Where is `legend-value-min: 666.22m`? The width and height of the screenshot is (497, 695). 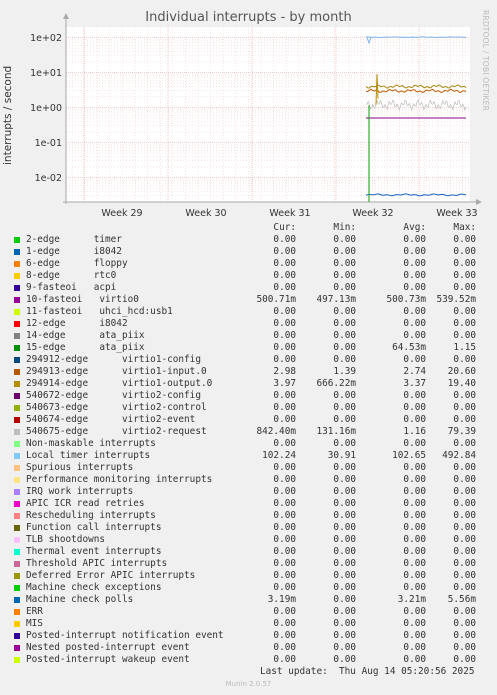 legend-value-min: 666.22m is located at coordinates (336, 383).